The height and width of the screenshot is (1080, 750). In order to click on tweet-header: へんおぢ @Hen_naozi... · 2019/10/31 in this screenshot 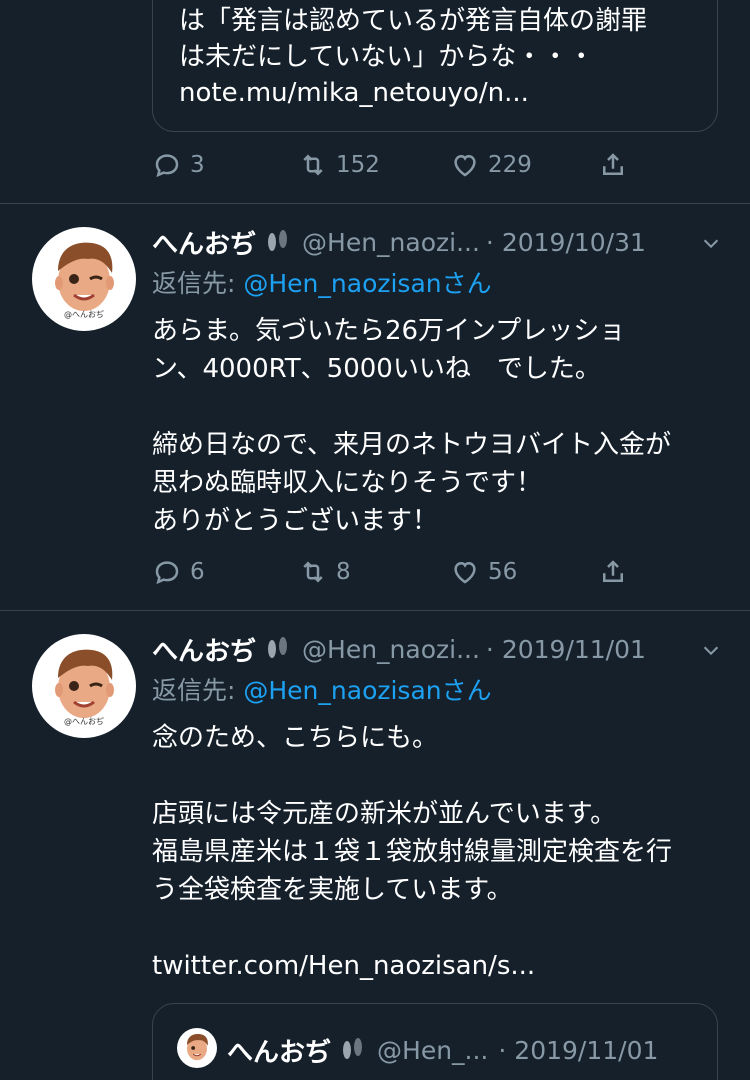, I will do `click(437, 242)`.